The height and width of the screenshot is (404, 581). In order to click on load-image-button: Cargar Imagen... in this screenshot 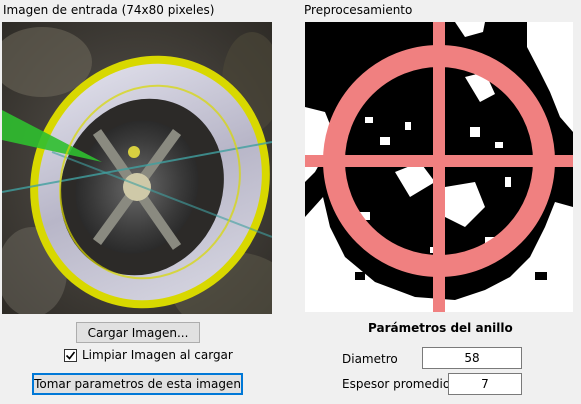, I will do `click(138, 332)`.